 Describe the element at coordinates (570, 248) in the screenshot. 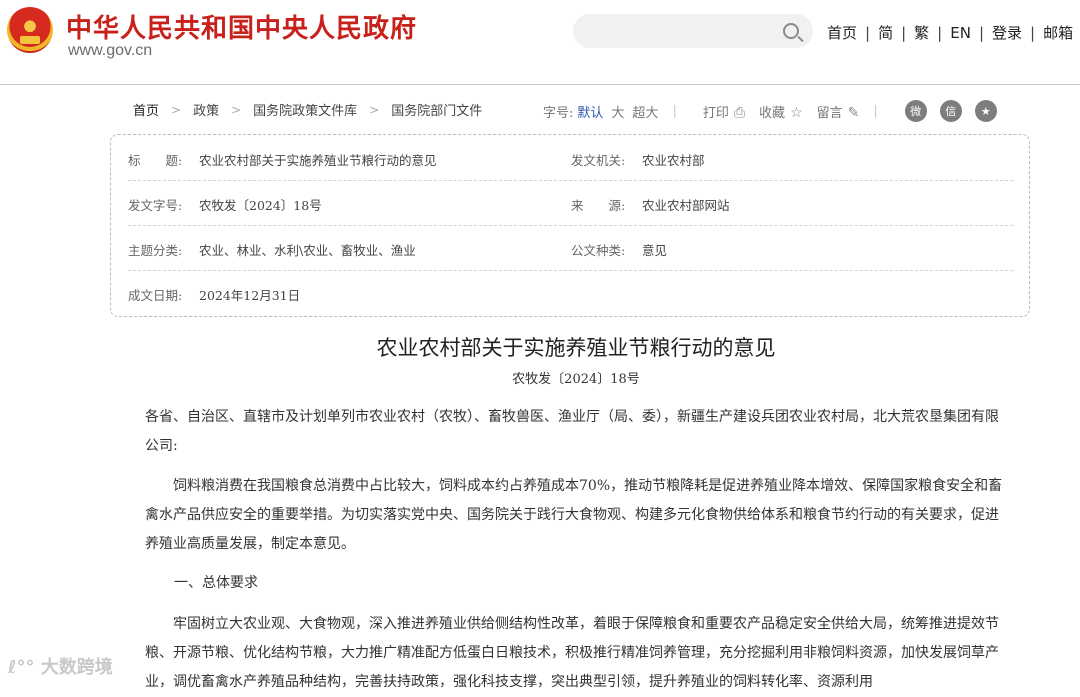

I see `metadata-row: 主题分类: 农业、林业、水利\农业、畜牧业、渔业 公文种类: 意见` at that location.